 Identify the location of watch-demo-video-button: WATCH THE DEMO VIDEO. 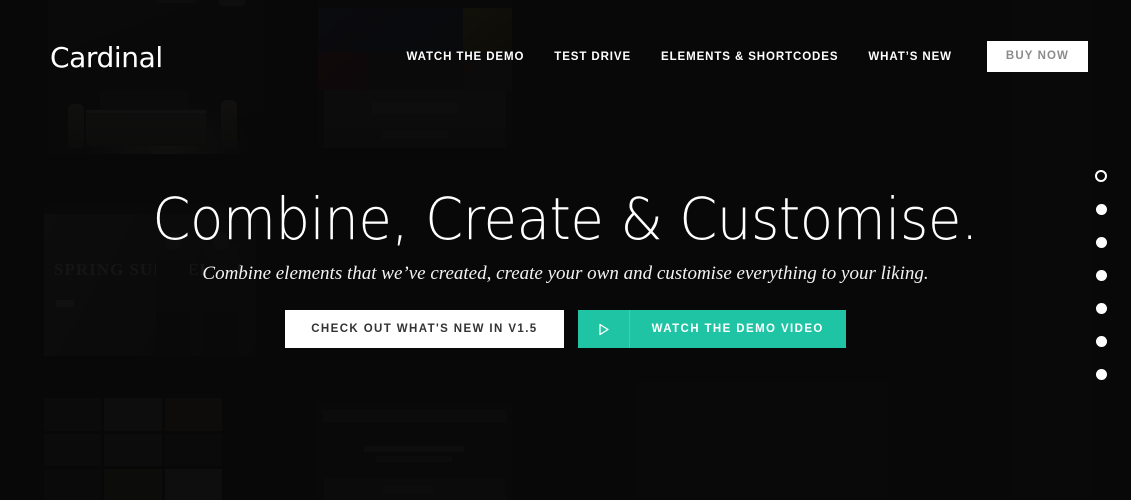
(711, 329).